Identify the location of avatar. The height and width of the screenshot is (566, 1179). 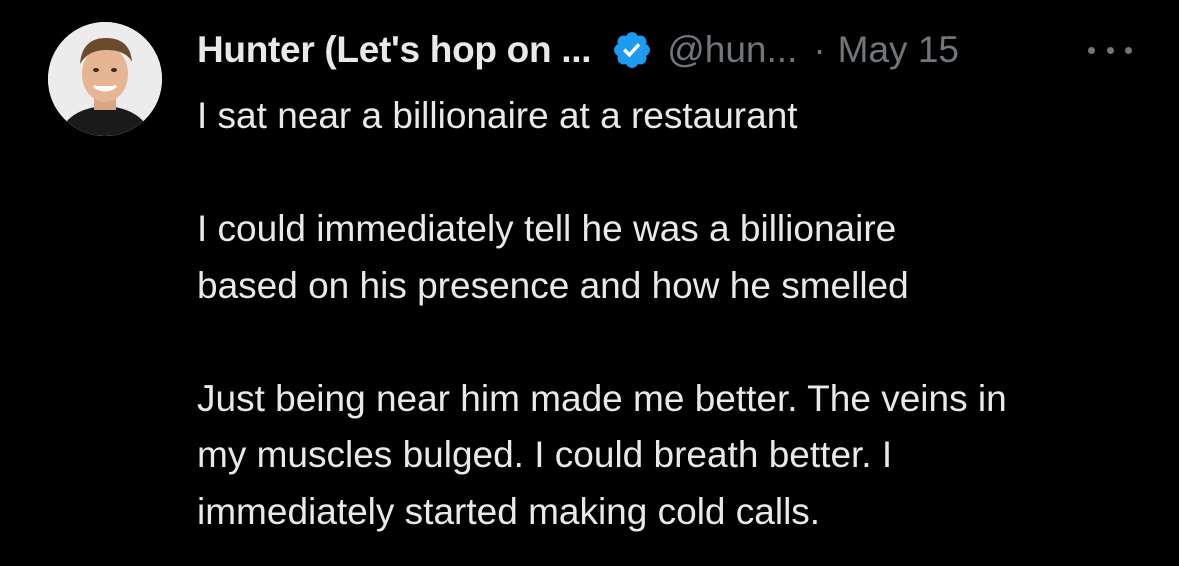
(105, 79).